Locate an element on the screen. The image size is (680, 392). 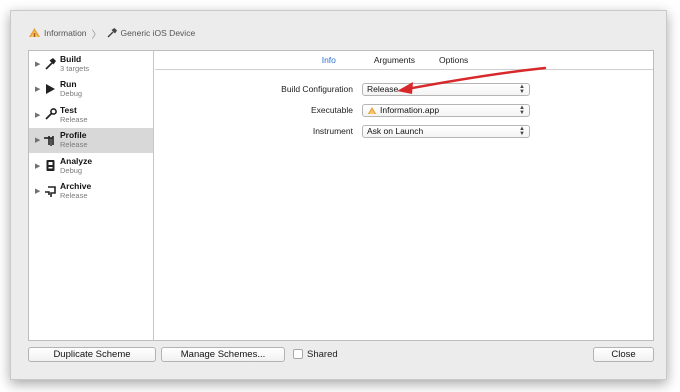
sidebar-item-analyze: ▶ Analyze Debug is located at coordinates (91, 166).